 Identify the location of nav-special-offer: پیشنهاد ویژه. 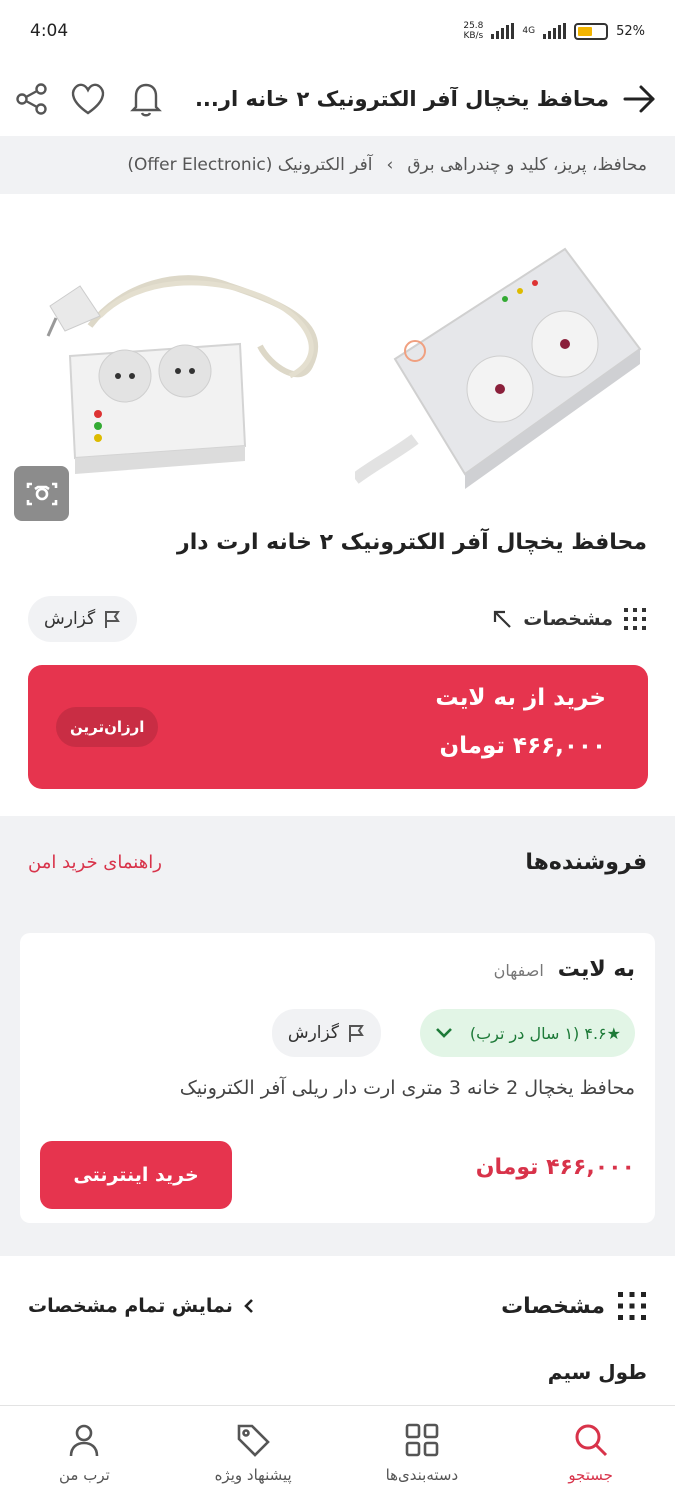
(253, 1453).